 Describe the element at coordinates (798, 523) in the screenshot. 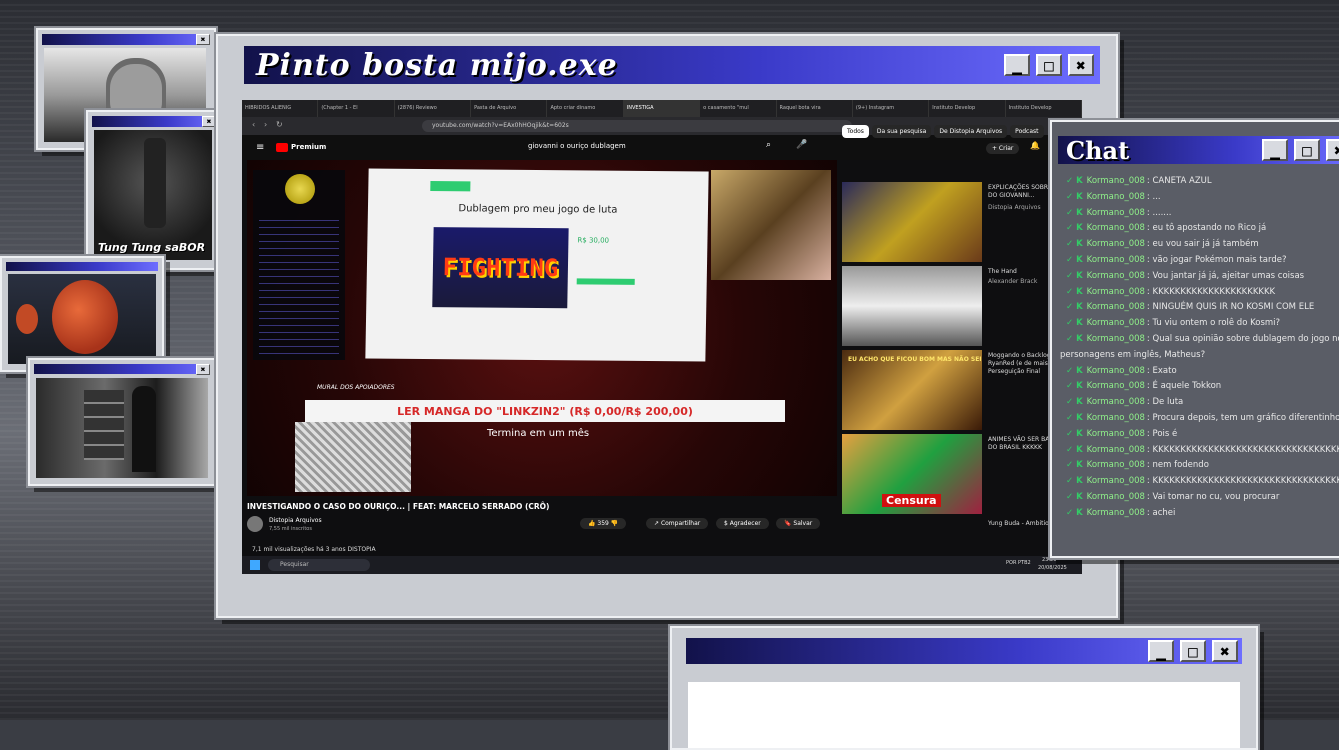

I see `save-button: 🔖 Salvar` at that location.